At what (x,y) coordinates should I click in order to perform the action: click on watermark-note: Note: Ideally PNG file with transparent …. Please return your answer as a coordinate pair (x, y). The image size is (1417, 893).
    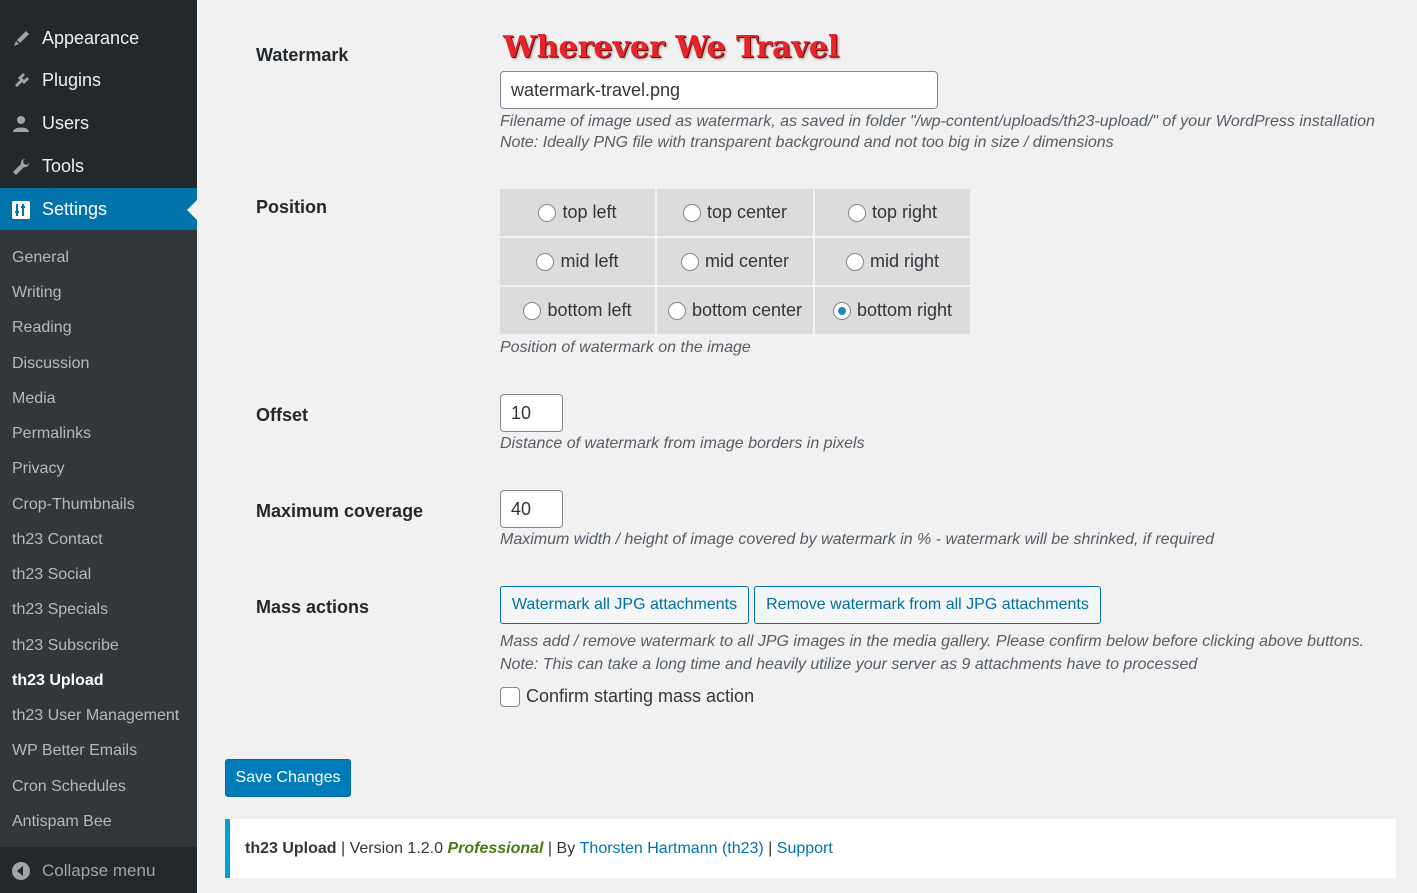
    Looking at the image, I should click on (807, 142).